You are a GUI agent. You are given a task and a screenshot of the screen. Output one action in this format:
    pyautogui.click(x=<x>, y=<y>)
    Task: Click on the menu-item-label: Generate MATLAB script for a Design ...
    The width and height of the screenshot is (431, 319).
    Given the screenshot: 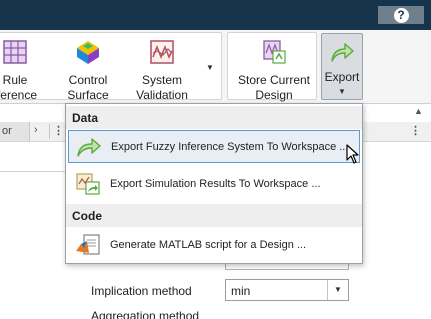 What is the action you would take?
    pyautogui.click(x=208, y=244)
    